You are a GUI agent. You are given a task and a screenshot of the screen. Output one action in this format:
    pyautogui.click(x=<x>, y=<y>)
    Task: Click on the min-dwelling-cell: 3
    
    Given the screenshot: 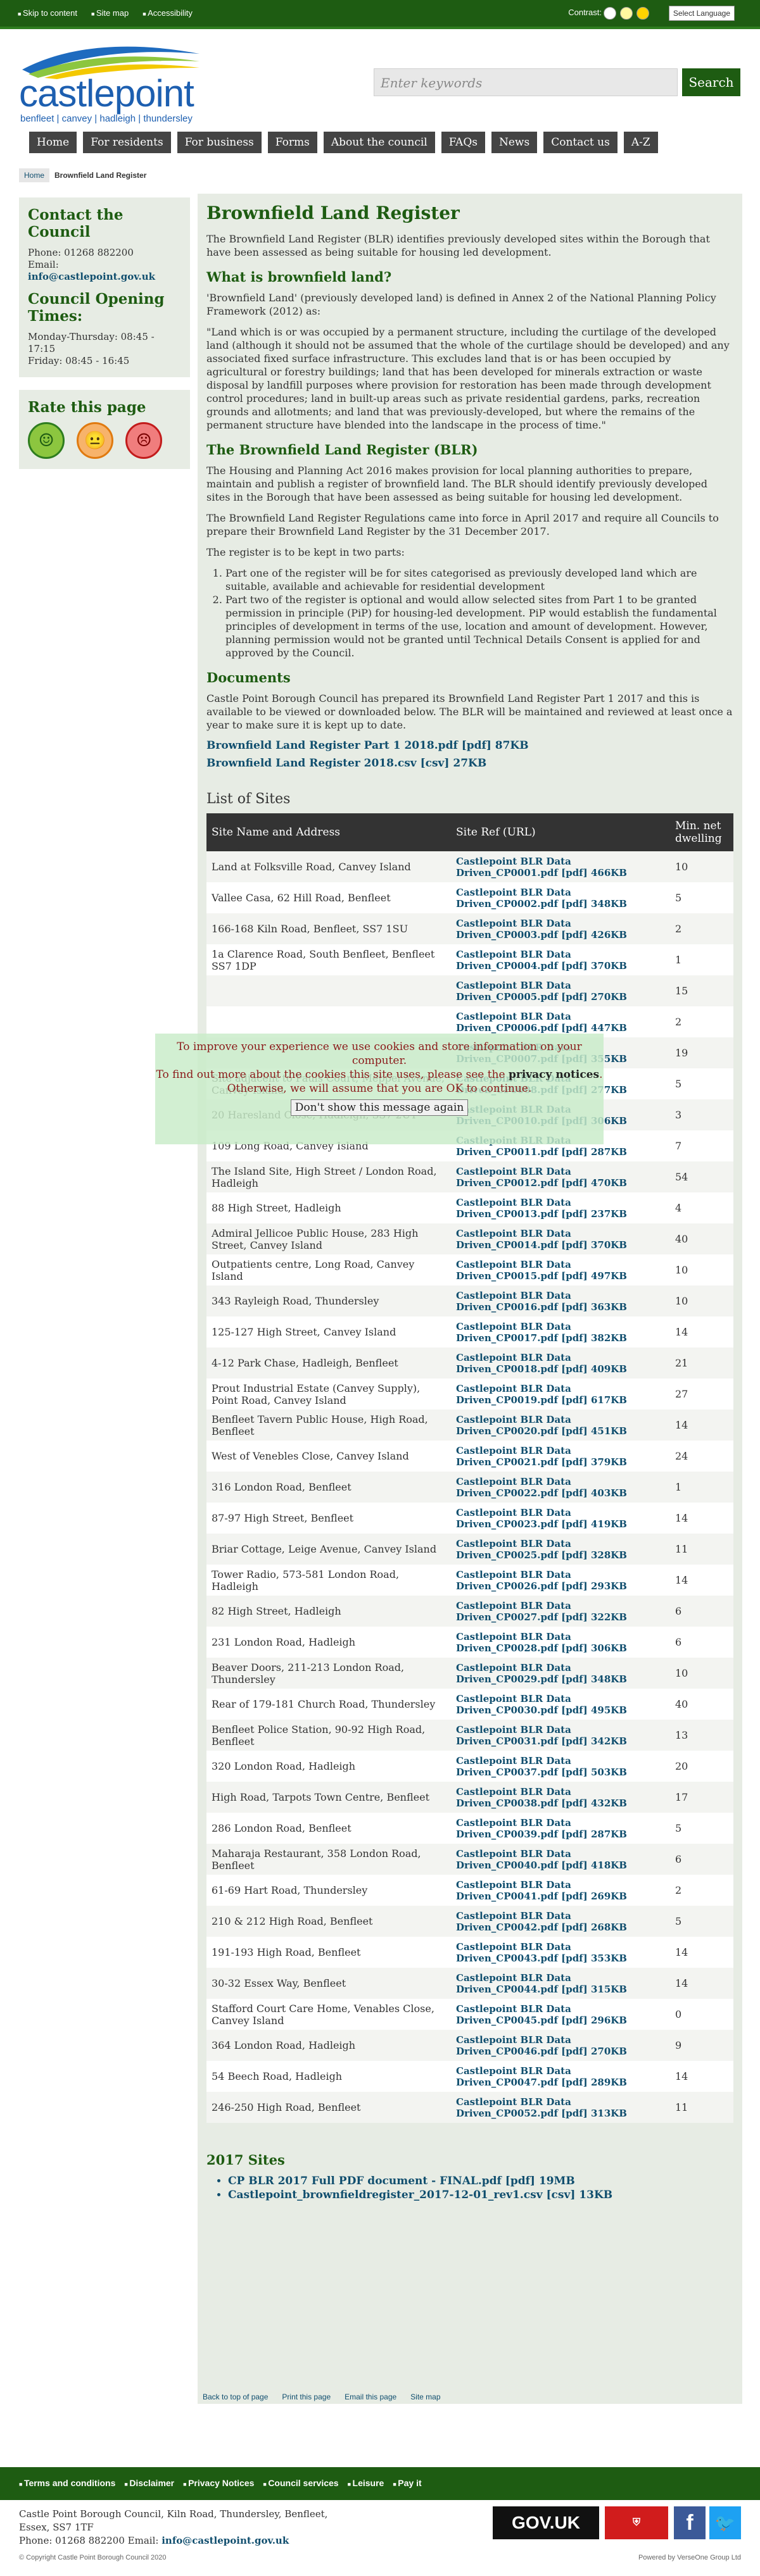 What is the action you would take?
    pyautogui.click(x=701, y=1114)
    